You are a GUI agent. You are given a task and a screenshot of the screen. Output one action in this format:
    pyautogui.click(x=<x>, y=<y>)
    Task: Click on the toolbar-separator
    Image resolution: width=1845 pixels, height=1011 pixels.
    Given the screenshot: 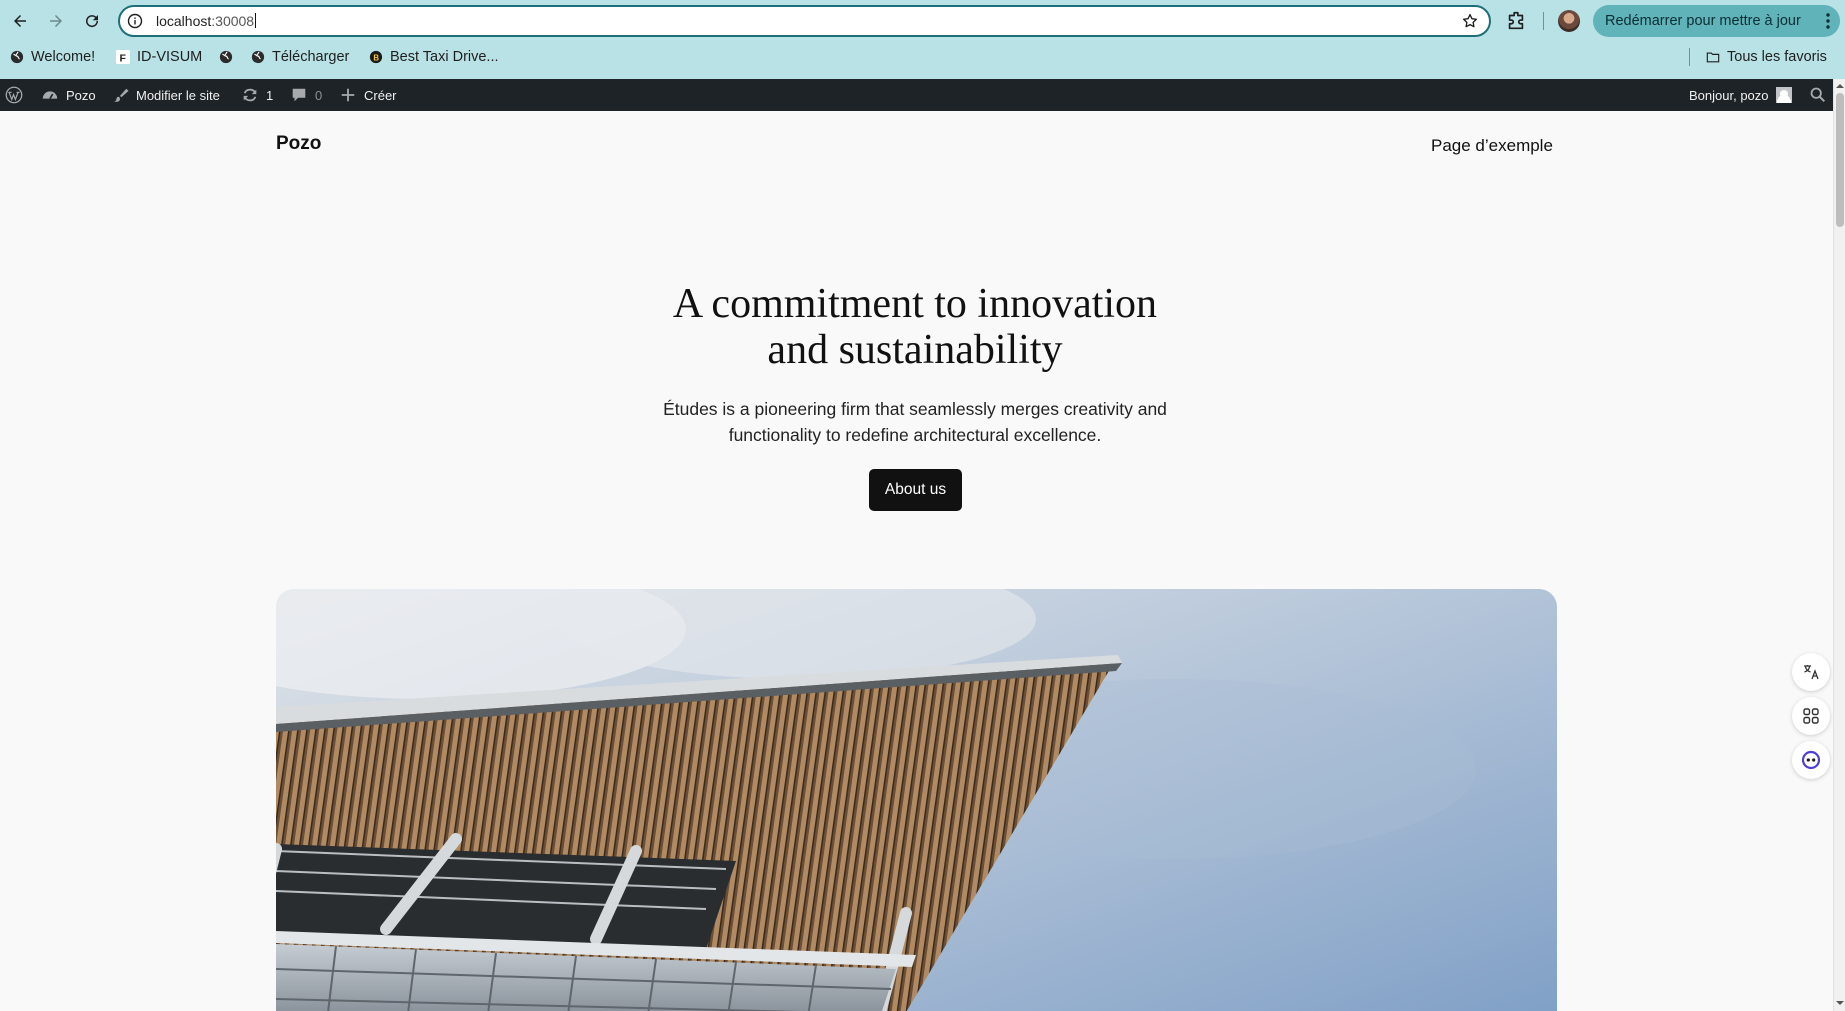 What is the action you would take?
    pyautogui.click(x=1543, y=21)
    